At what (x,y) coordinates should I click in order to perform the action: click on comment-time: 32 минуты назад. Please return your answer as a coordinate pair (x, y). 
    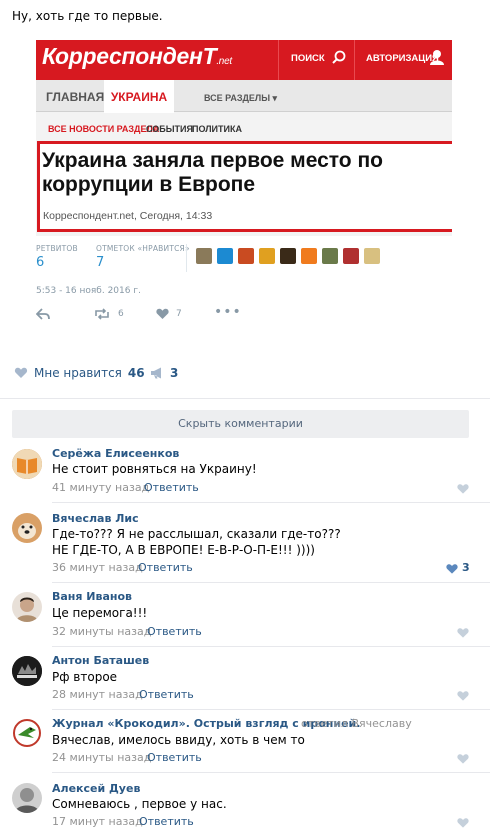
    Looking at the image, I should click on (101, 631).